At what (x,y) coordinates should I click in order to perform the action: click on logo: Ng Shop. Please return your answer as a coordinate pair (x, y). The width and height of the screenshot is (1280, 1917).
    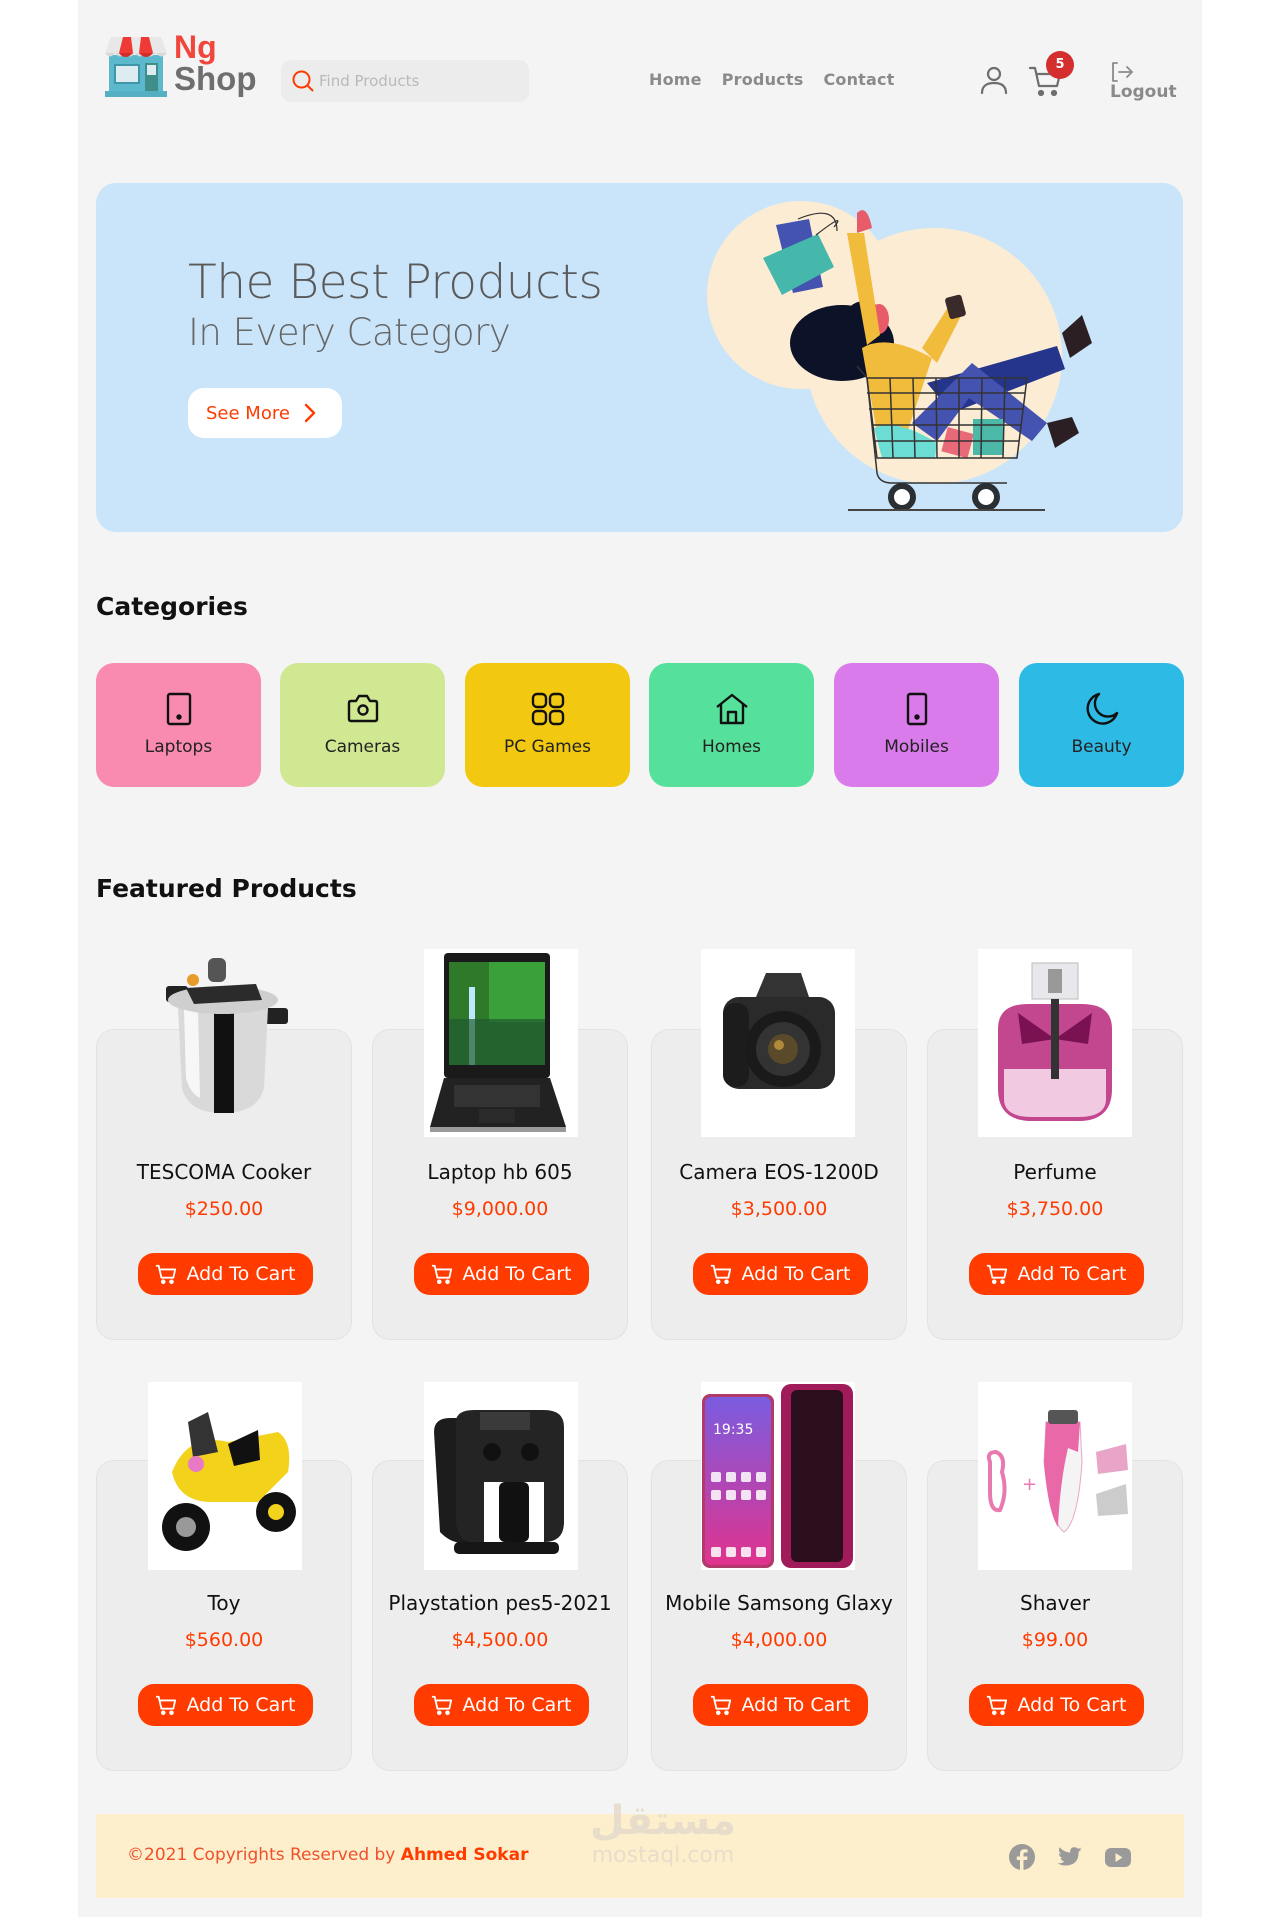
    Looking at the image, I should click on (185, 65).